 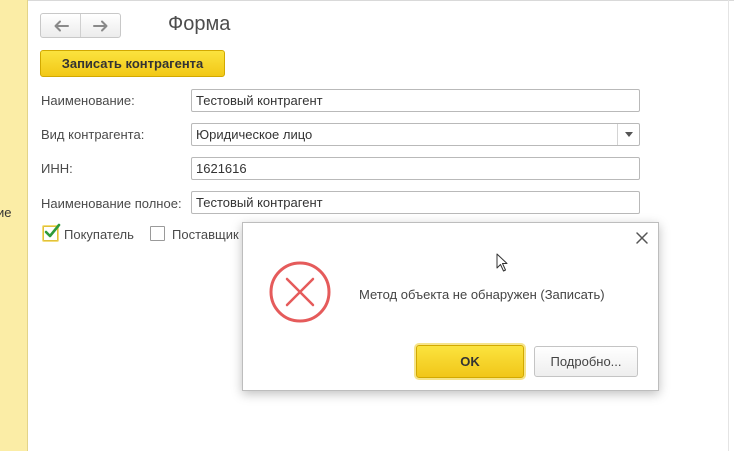 I want to click on arrow-left-icon, so click(x=61, y=25).